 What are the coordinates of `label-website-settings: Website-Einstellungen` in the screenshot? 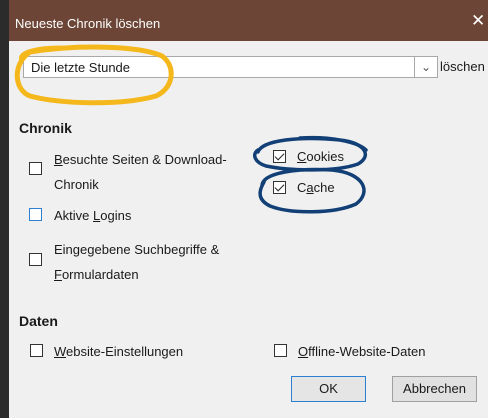 It's located at (118, 351).